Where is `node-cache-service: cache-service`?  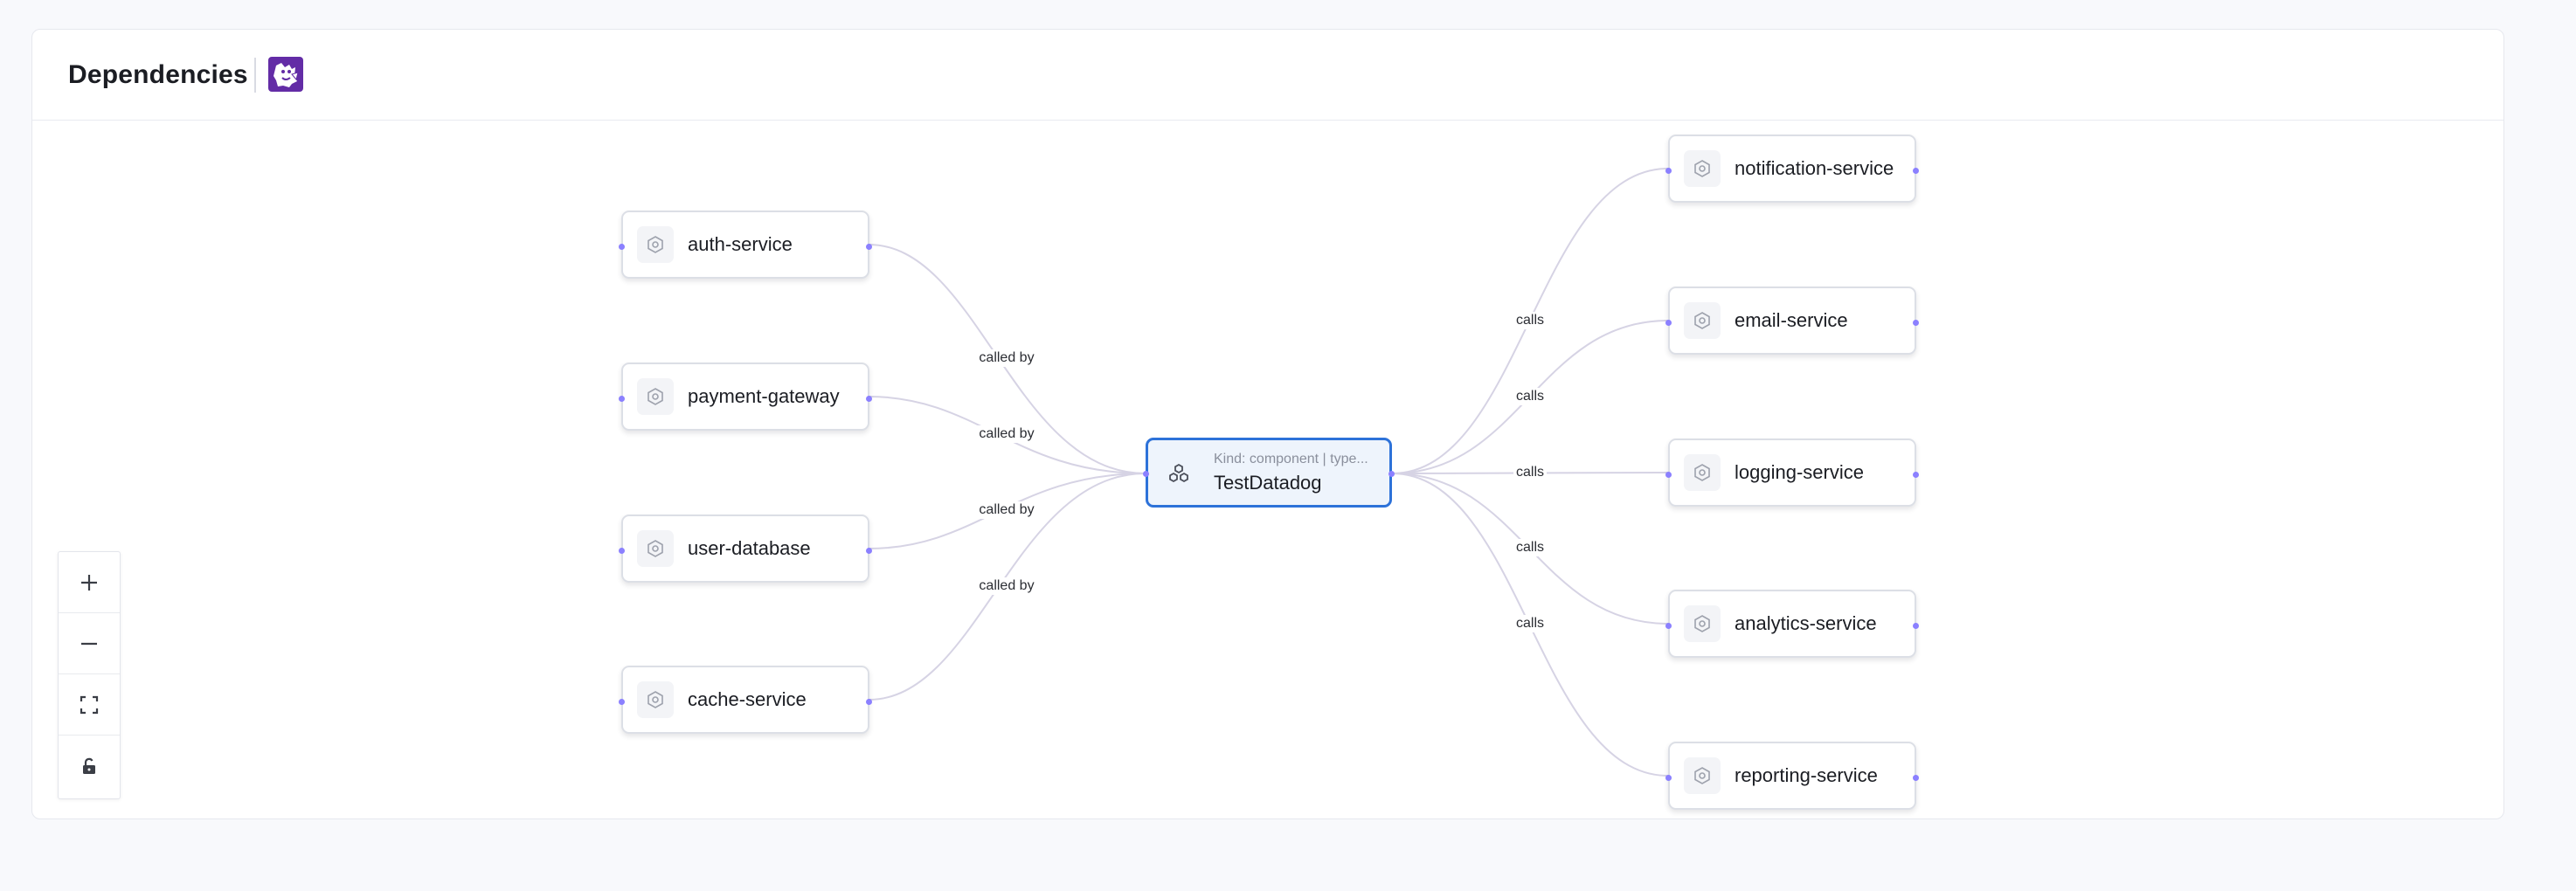
node-cache-service: cache-service is located at coordinates (745, 700).